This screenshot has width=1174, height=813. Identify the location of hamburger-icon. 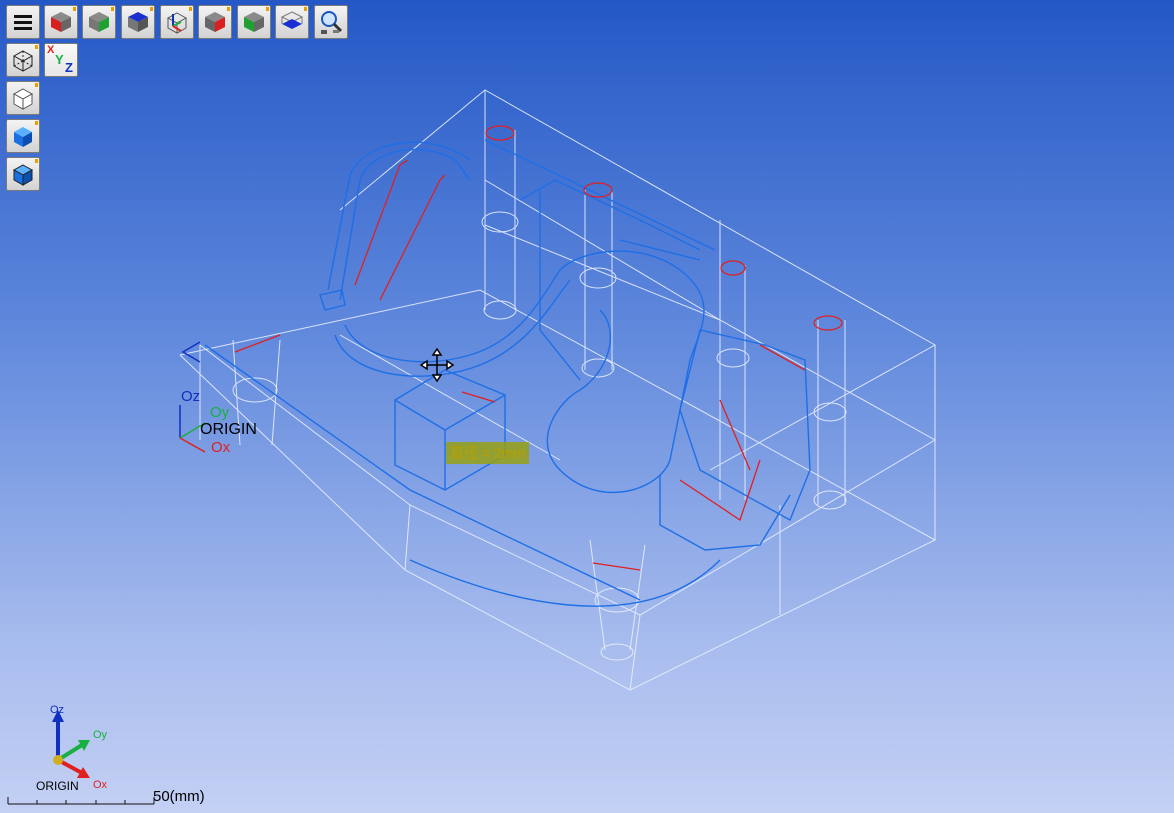
(23, 22).